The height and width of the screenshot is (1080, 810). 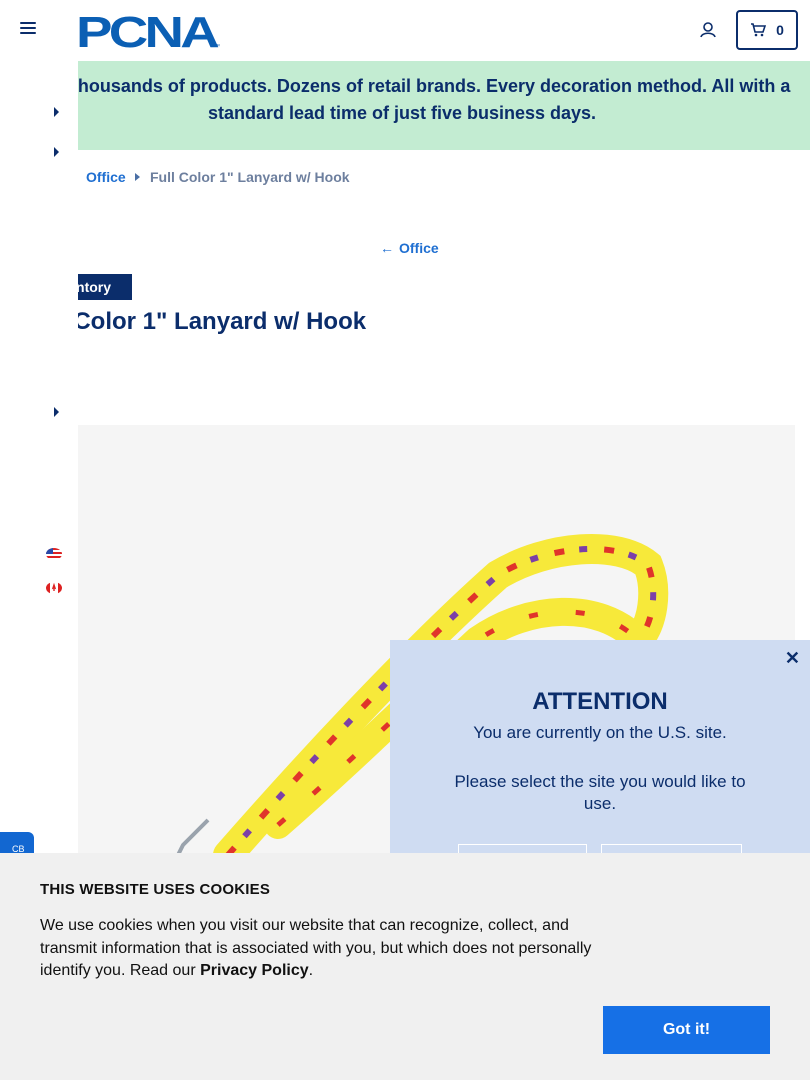 What do you see at coordinates (54, 554) in the screenshot?
I see `us-flag-icon` at bounding box center [54, 554].